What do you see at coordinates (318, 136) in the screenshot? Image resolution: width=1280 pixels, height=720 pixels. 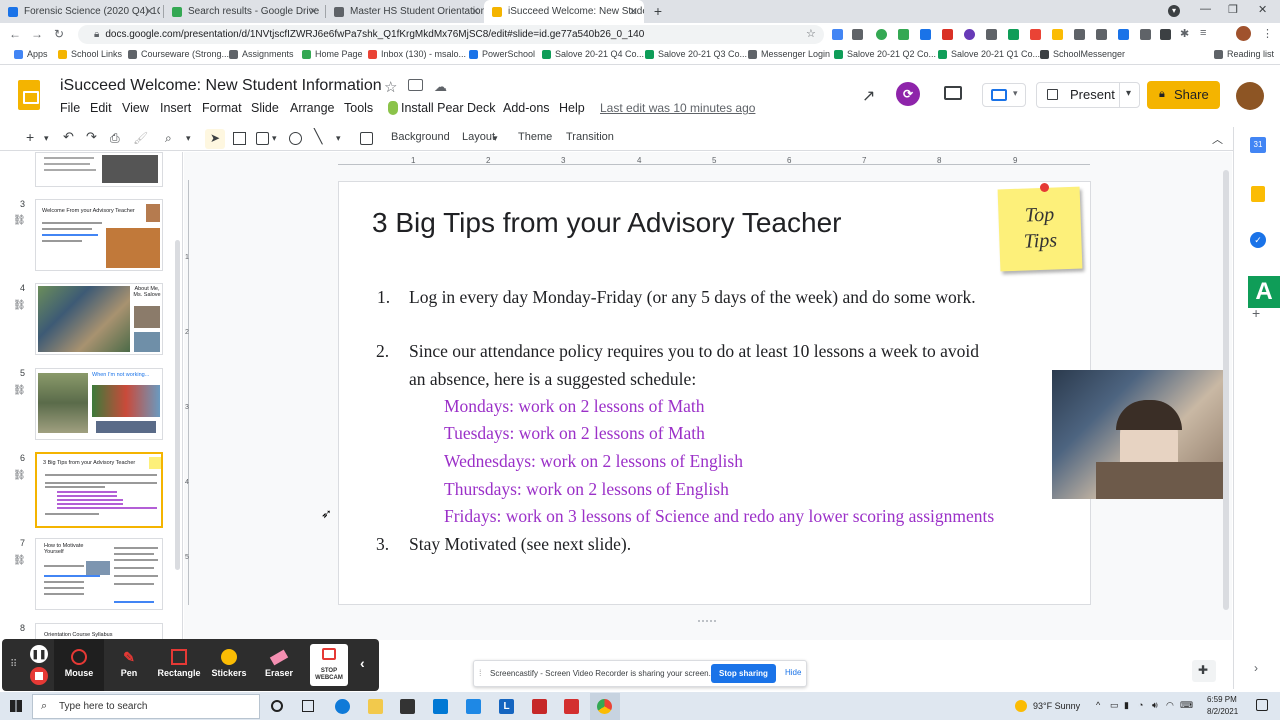 I see `line-icon: ╲` at bounding box center [318, 136].